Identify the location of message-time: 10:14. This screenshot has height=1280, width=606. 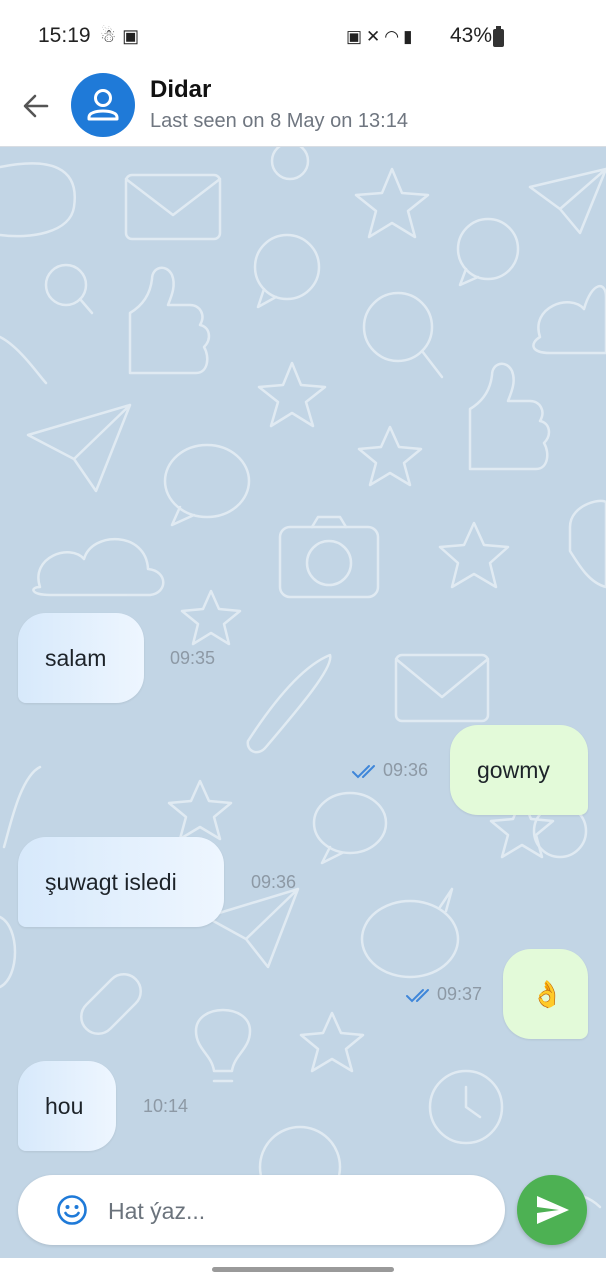
(166, 1106).